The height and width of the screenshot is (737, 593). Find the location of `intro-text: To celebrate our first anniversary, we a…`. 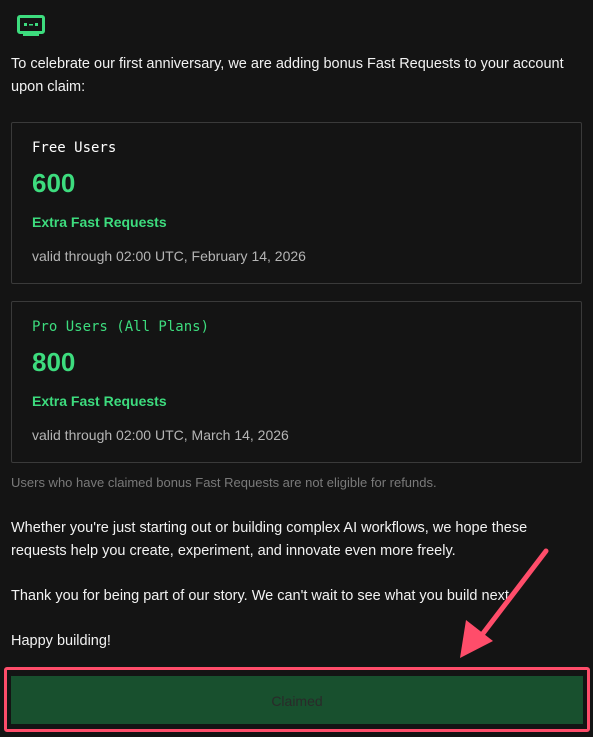

intro-text: To celebrate our first anniversary, we a… is located at coordinates (287, 75).